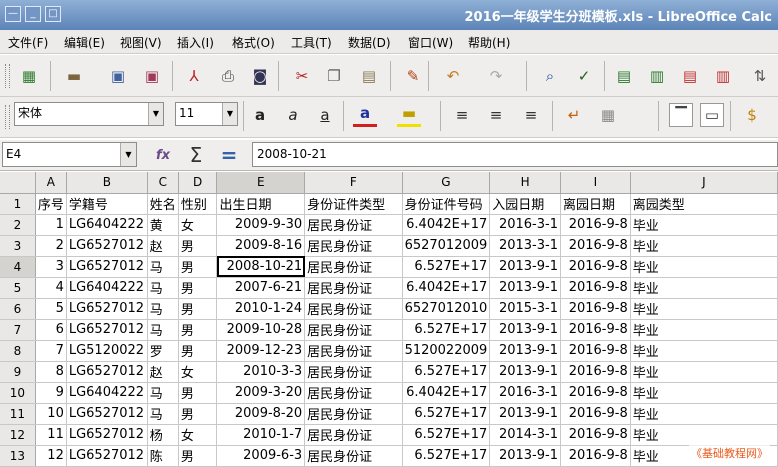 The image size is (778, 467). Describe the element at coordinates (18, 267) in the screenshot. I see `row-header: 4` at that location.